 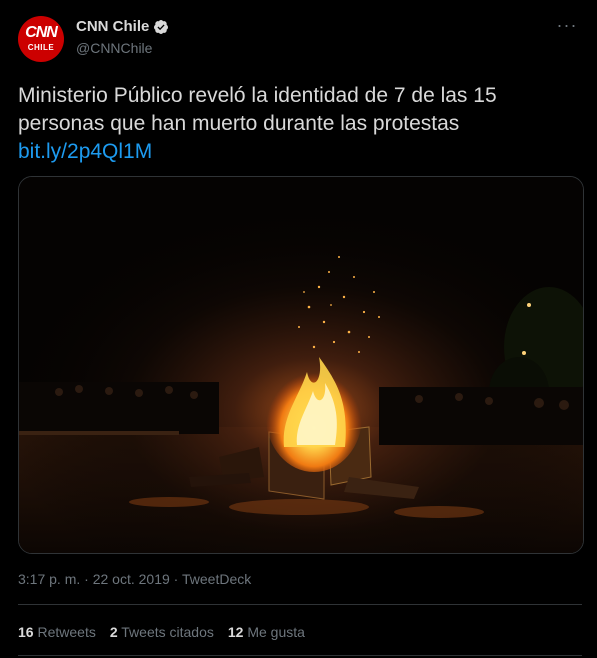 I want to click on likes-count: 12, so click(x=235, y=632).